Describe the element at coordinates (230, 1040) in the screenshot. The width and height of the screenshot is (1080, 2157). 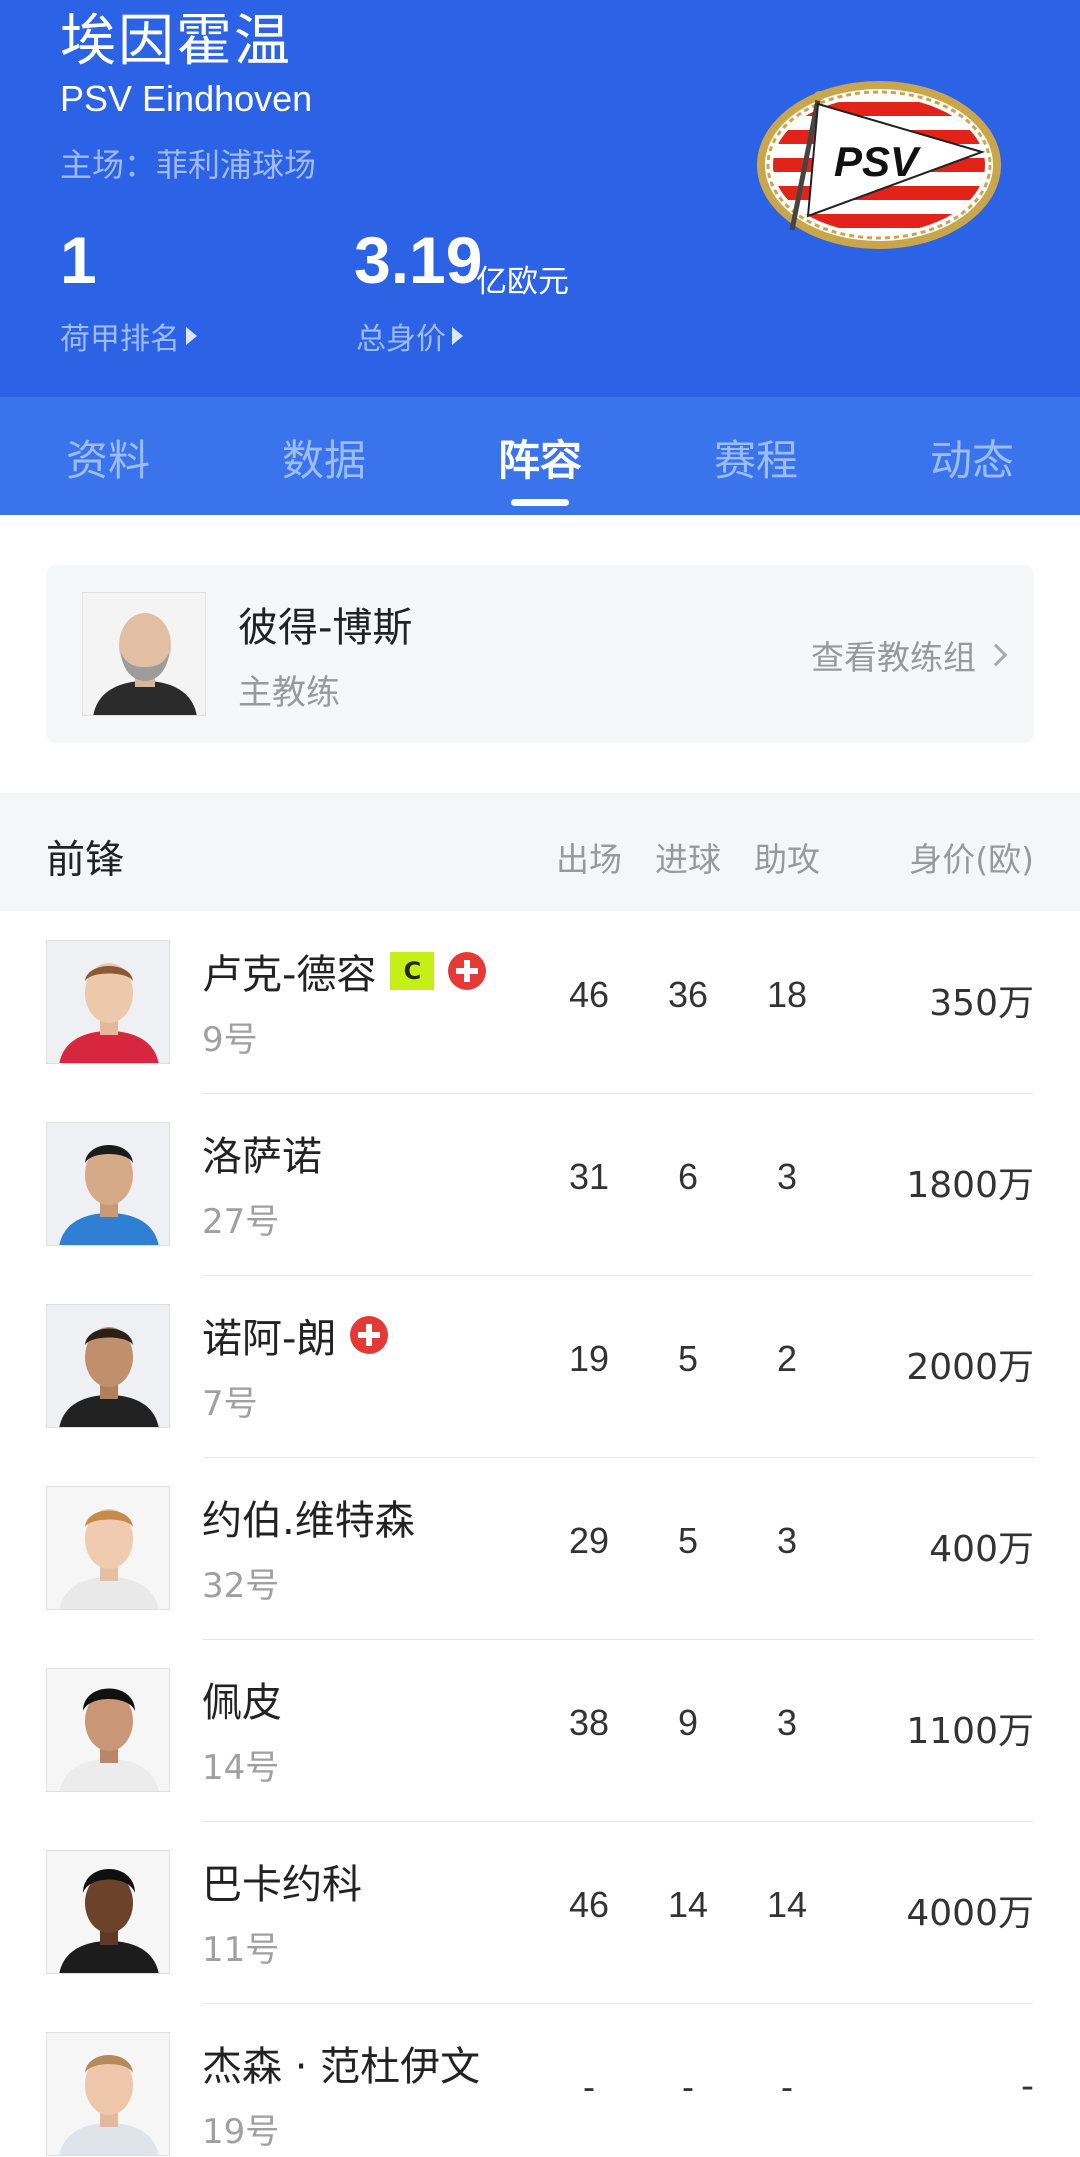
I see `player-number: 9号` at that location.